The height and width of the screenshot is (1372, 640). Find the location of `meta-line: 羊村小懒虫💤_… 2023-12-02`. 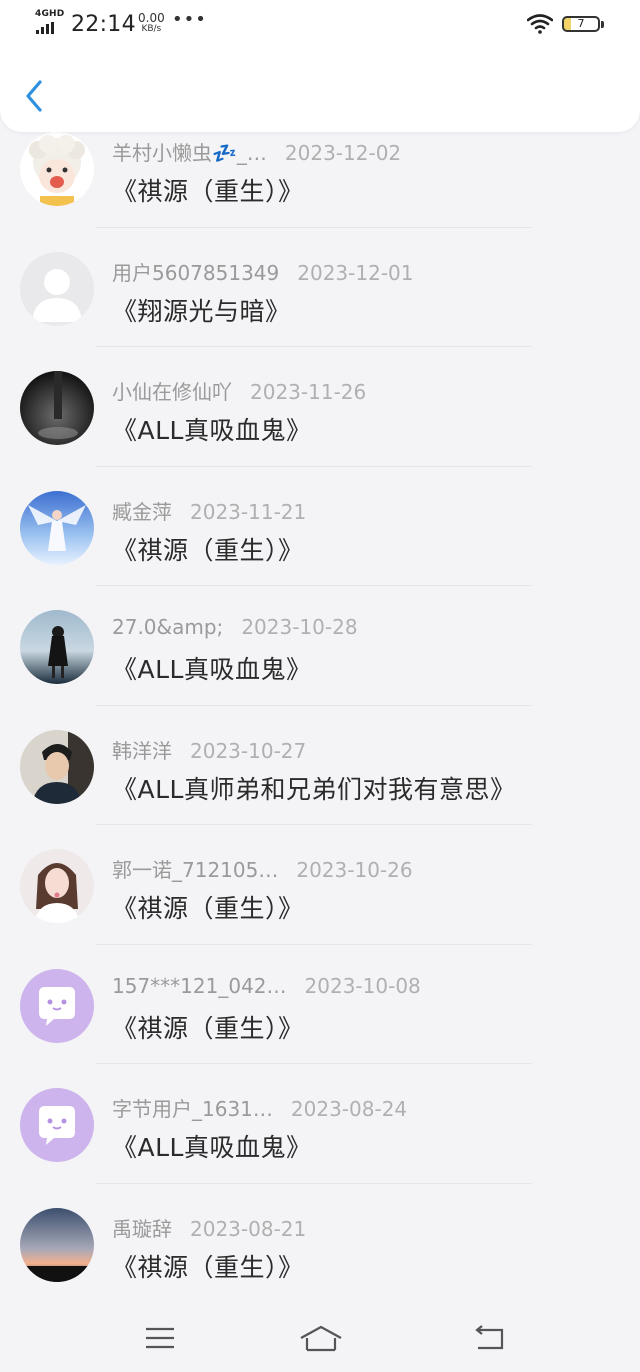

meta-line: 羊村小懒虫💤_… 2023-12-02 is located at coordinates (256, 151).